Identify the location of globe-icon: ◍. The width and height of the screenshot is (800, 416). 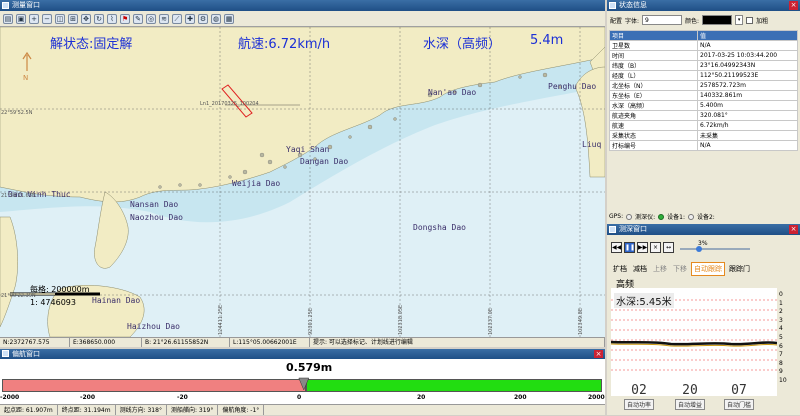
(216, 18).